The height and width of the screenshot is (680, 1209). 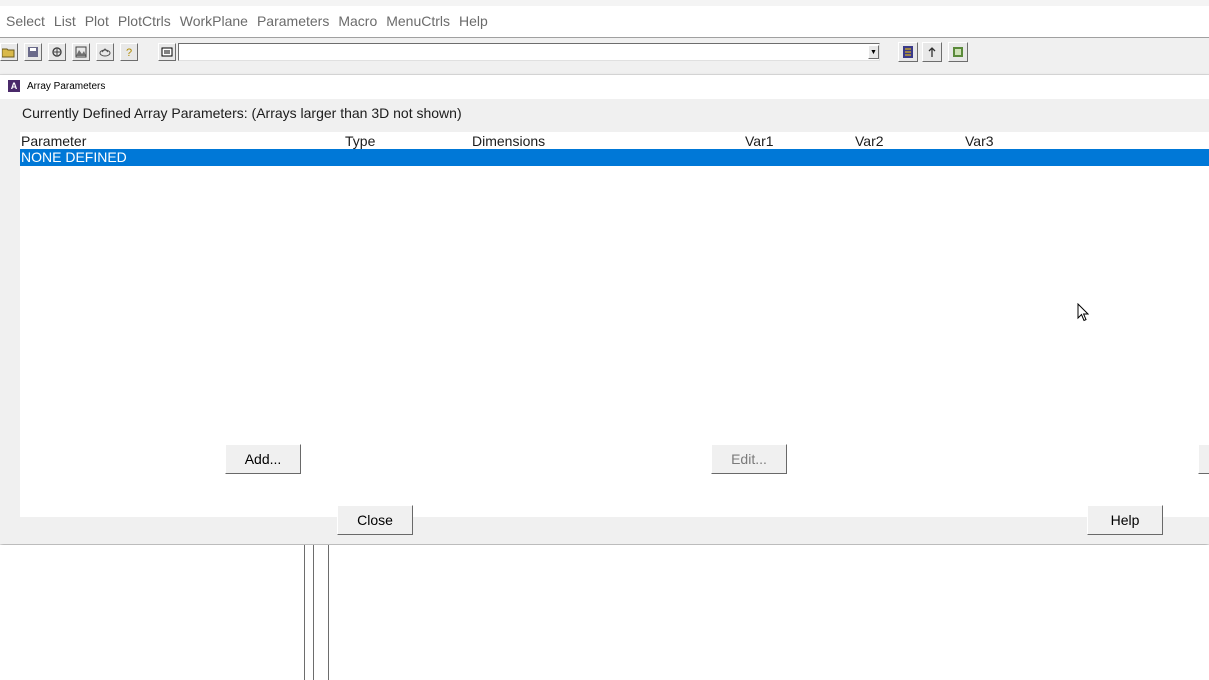 I want to click on splitter-line-left, so click(x=304, y=612).